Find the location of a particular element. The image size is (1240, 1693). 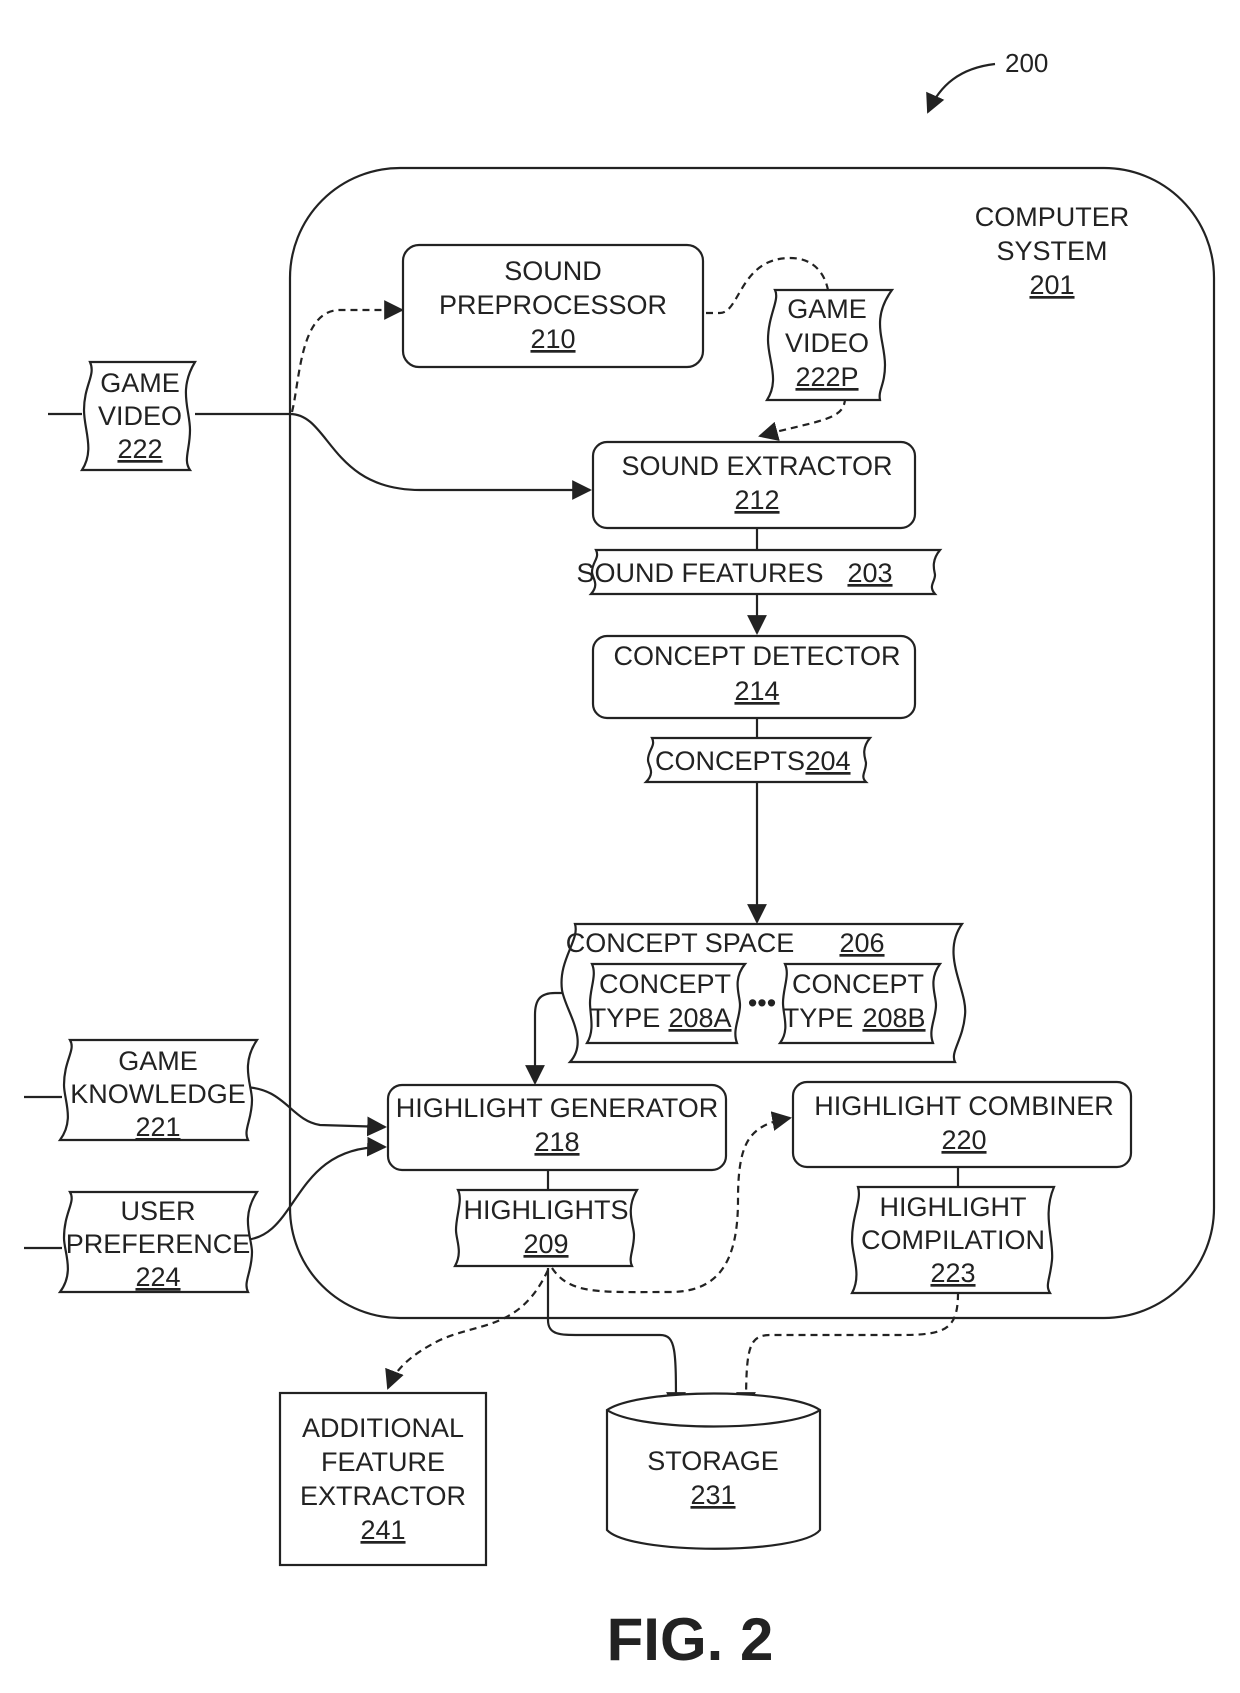

svg-text: 208A is located at coordinates (699, 1018).